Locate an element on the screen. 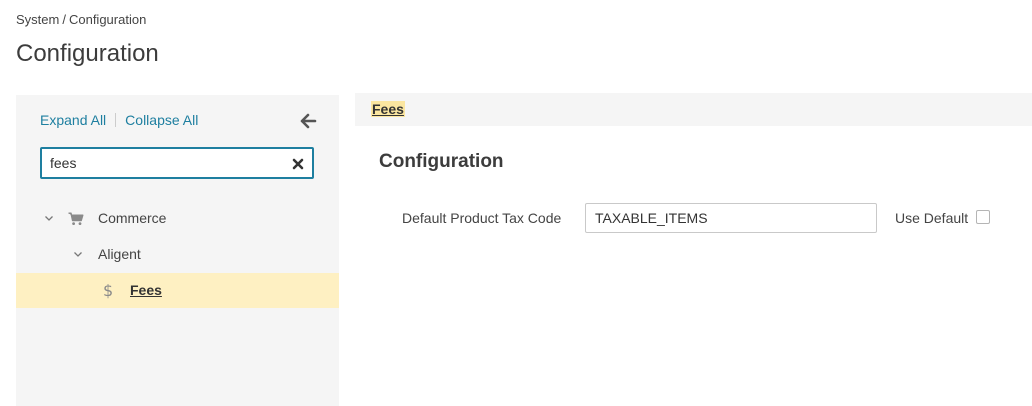 This screenshot has width=1032, height=406. collapse-sidebar-button is located at coordinates (308, 121).